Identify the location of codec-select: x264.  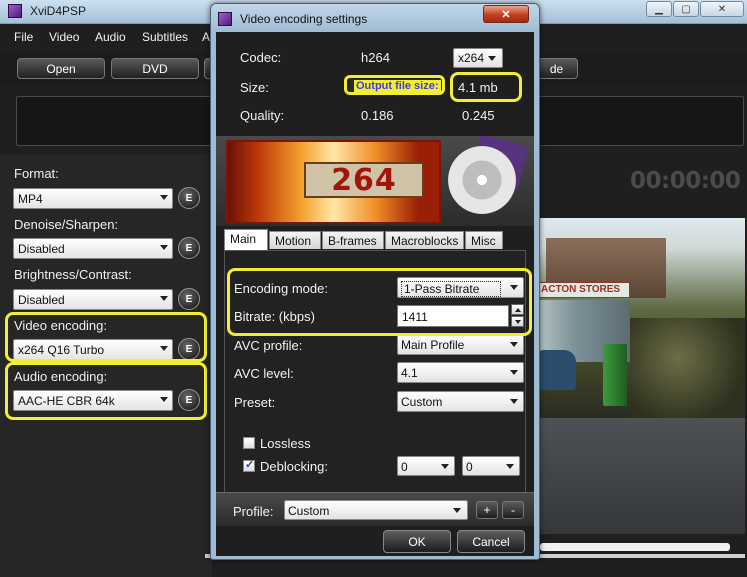
(478, 58).